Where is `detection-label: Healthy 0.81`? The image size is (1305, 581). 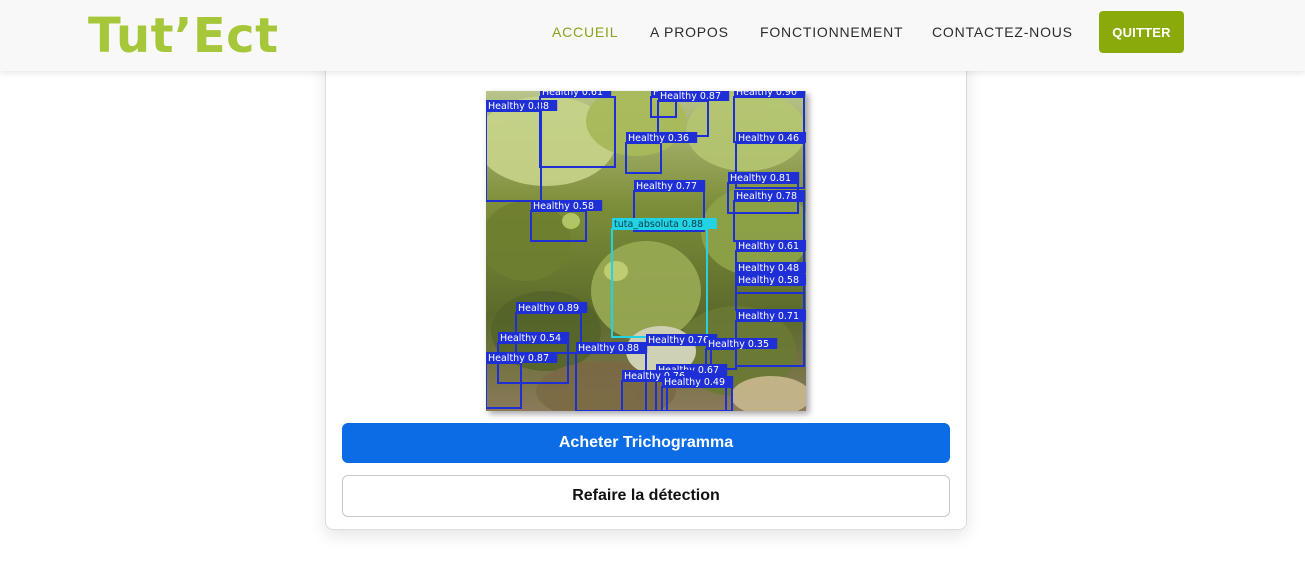
detection-label: Healthy 0.81 is located at coordinates (760, 178).